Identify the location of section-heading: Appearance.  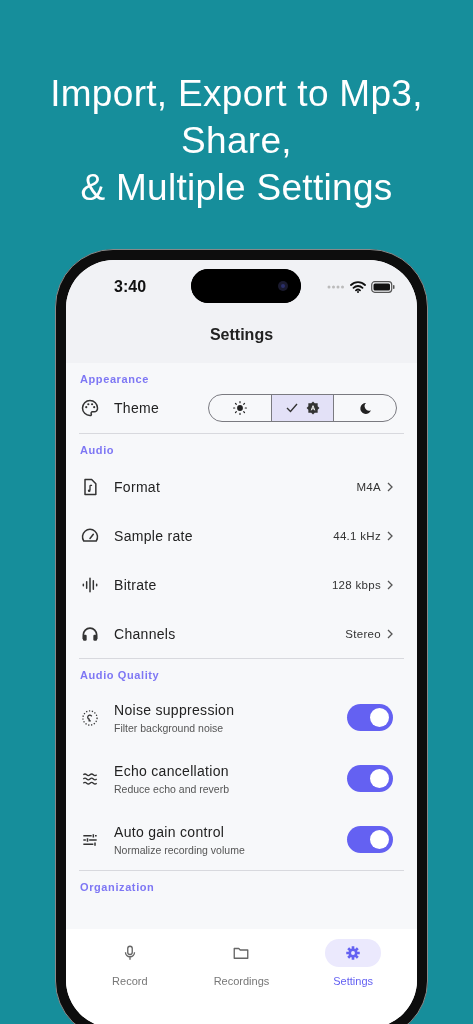
(114, 379).